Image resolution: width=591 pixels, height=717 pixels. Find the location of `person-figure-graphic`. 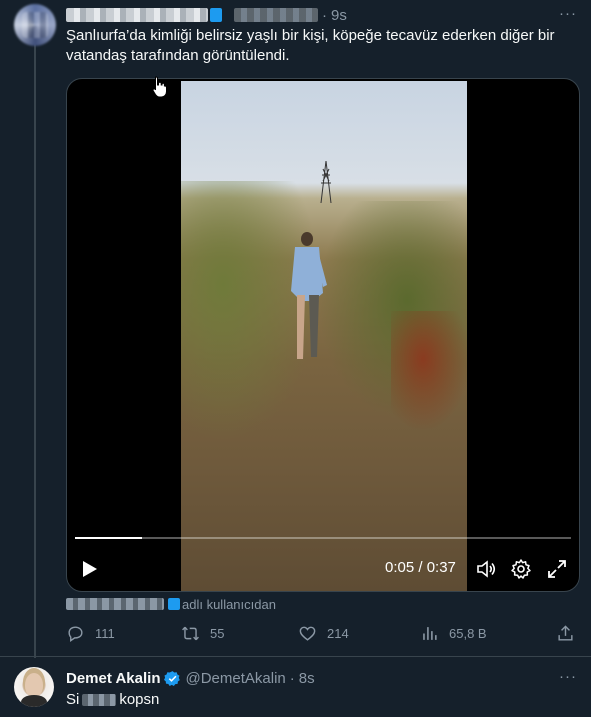

person-figure-graphic is located at coordinates (309, 295).